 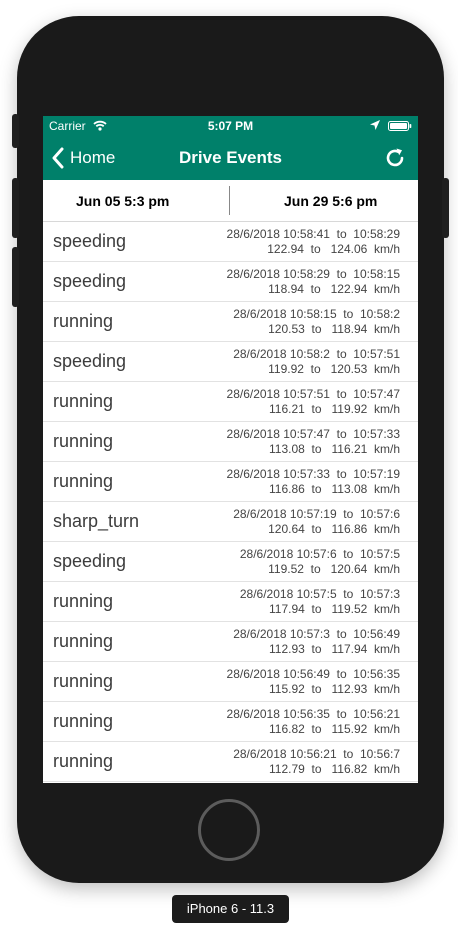 I want to click on event-speed-range: 116.21 to 119.92 km/h, so click(x=334, y=409).